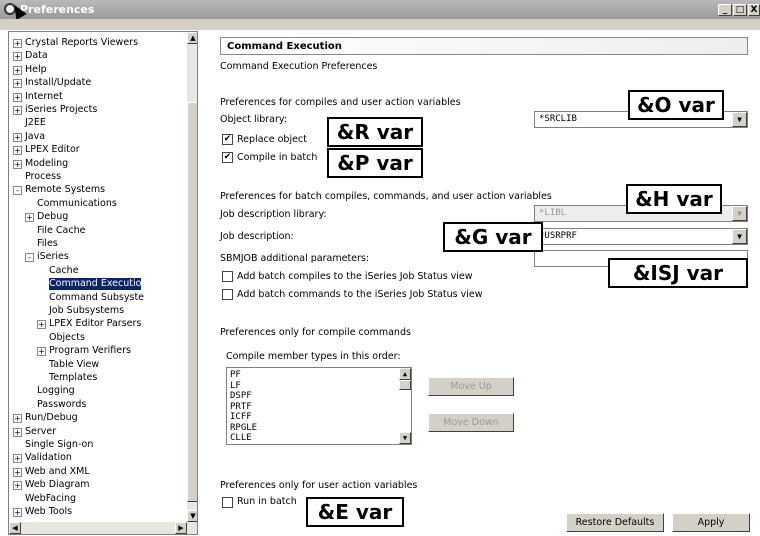 The width and height of the screenshot is (760, 536). What do you see at coordinates (227, 276) in the screenshot?
I see `add-batch-compiles-checkbox` at bounding box center [227, 276].